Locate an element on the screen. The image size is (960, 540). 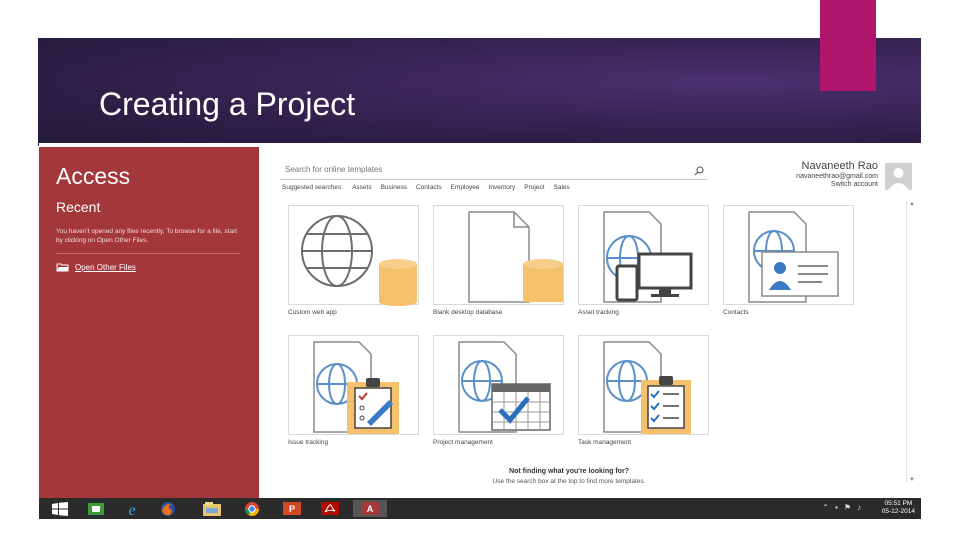
suggested-contacts: Contacts is located at coordinates (429, 187).